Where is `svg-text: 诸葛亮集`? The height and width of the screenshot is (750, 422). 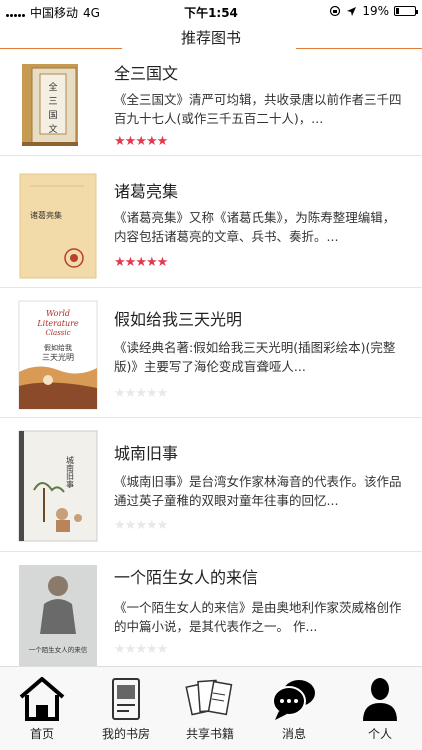
svg-text: 诸葛亮集 is located at coordinates (46, 215).